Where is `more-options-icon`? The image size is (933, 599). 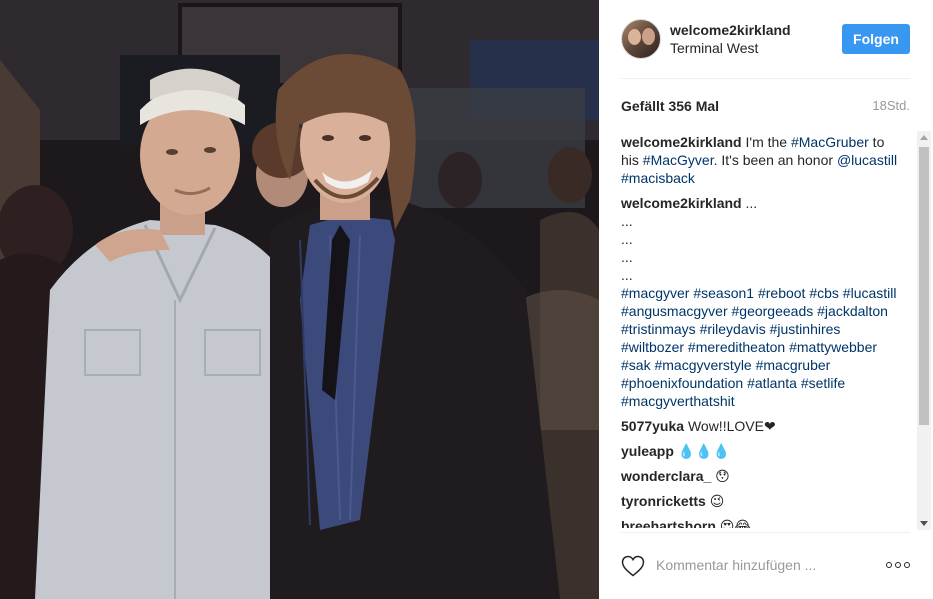
more-options-icon is located at coordinates (898, 565).